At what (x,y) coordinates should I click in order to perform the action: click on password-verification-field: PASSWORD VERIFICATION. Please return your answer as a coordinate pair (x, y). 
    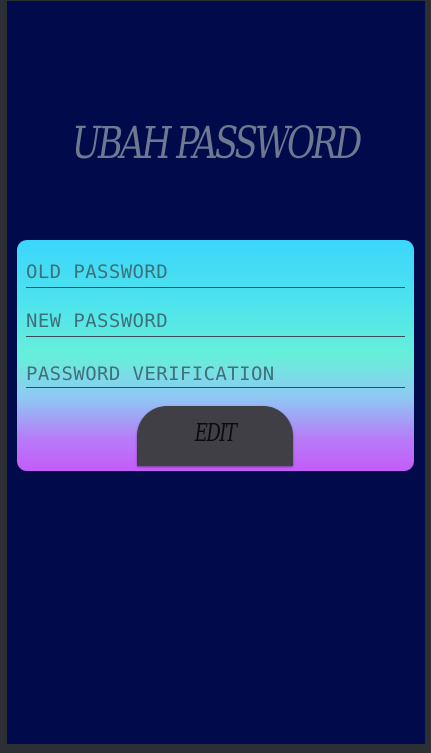
    Looking at the image, I should click on (215, 373).